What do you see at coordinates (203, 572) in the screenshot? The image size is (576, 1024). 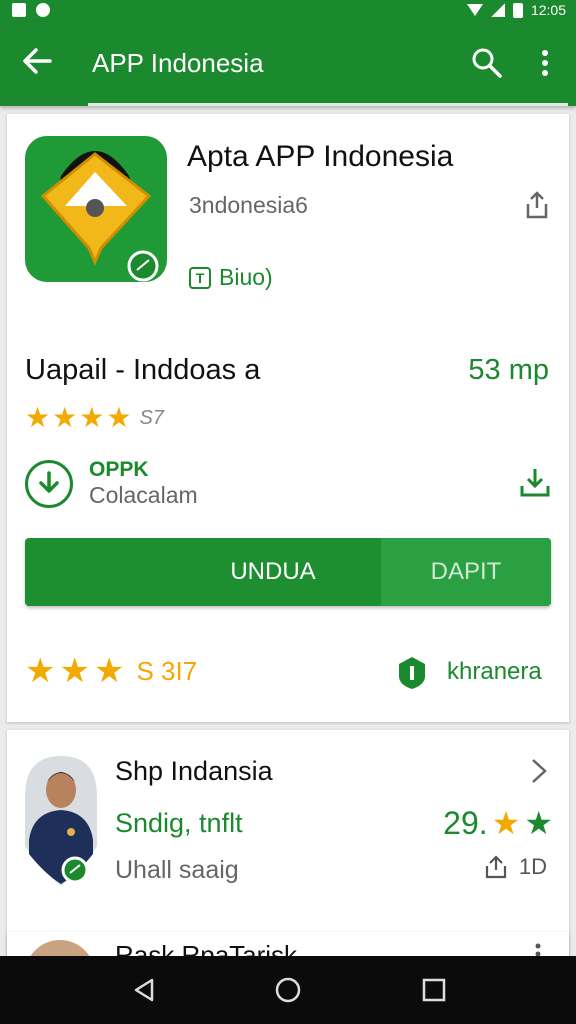 I see `install-button-label: UNDUA` at bounding box center [203, 572].